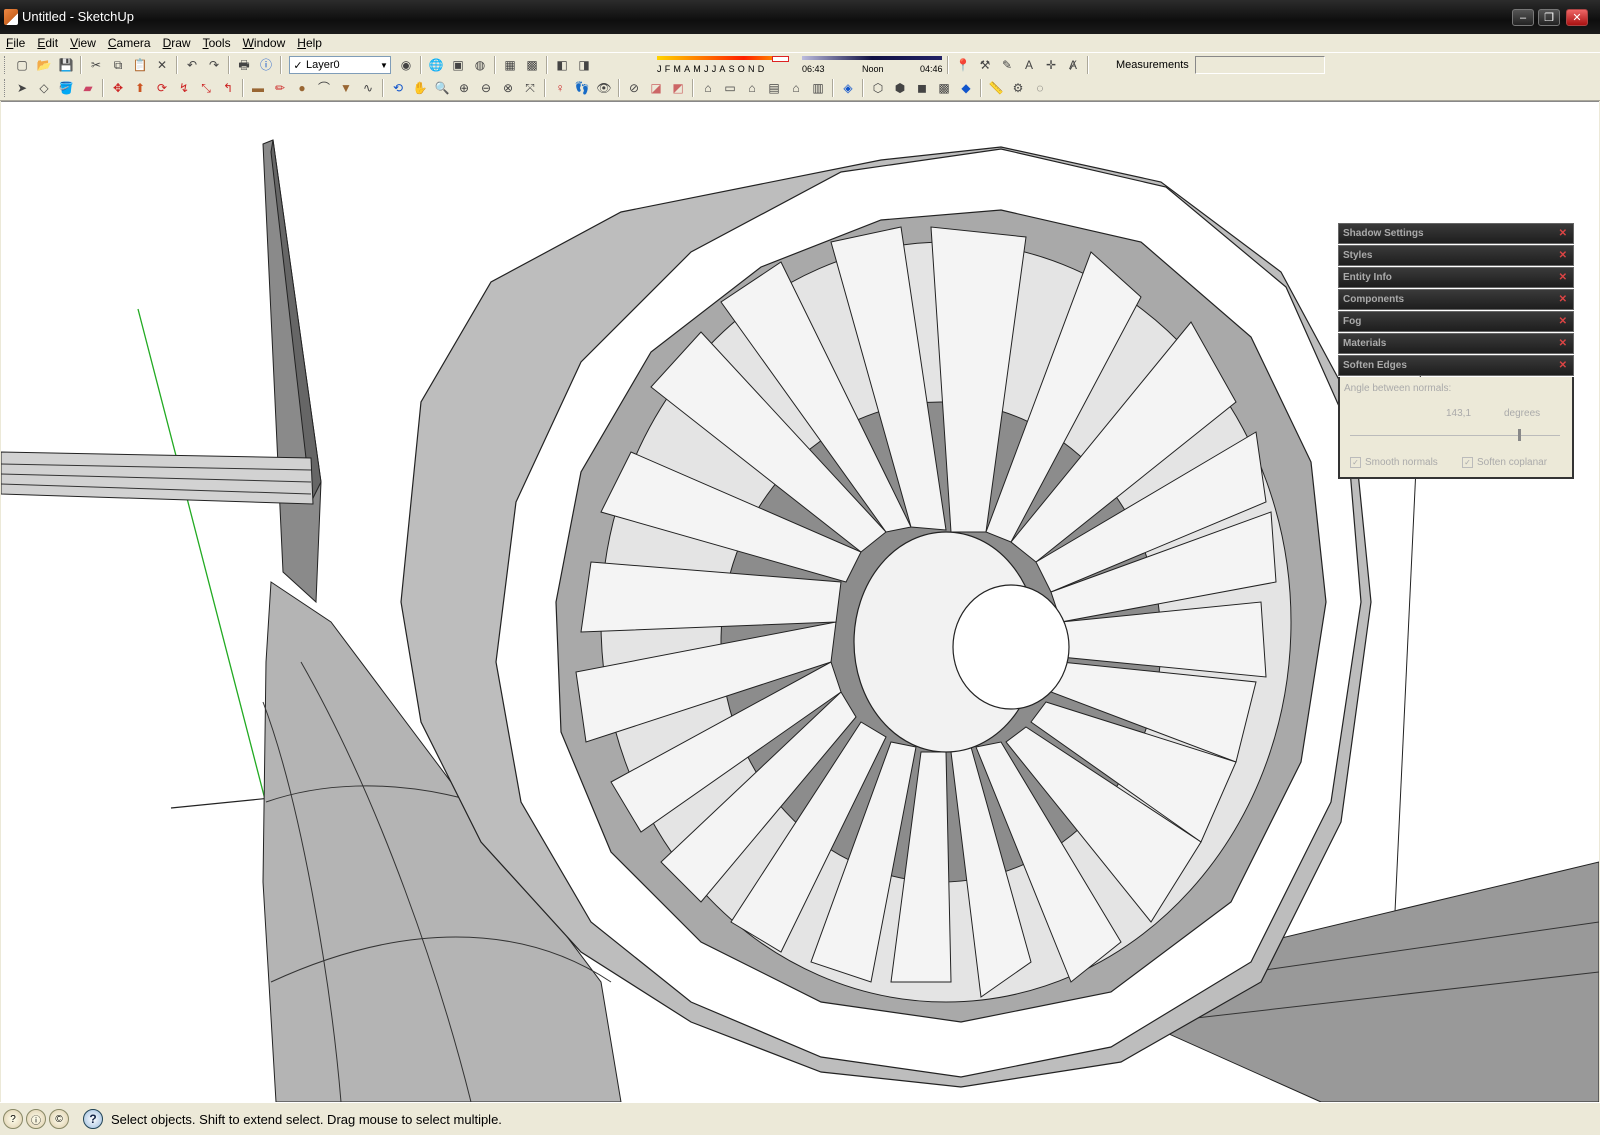  I want to click on open-file-icon: 📂, so click(44, 65).